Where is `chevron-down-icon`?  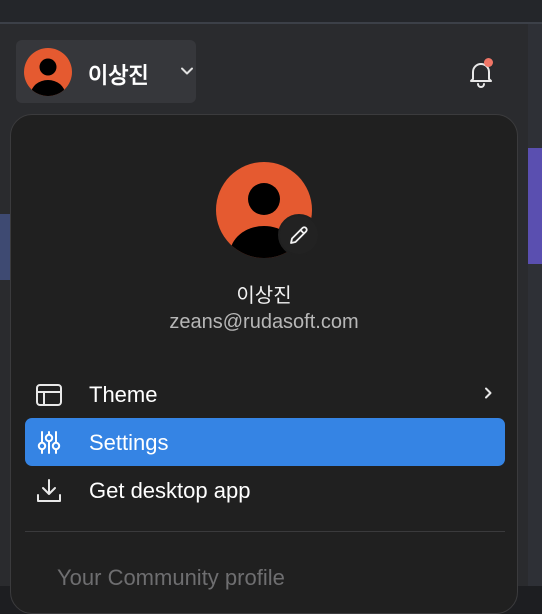 chevron-down-icon is located at coordinates (187, 71).